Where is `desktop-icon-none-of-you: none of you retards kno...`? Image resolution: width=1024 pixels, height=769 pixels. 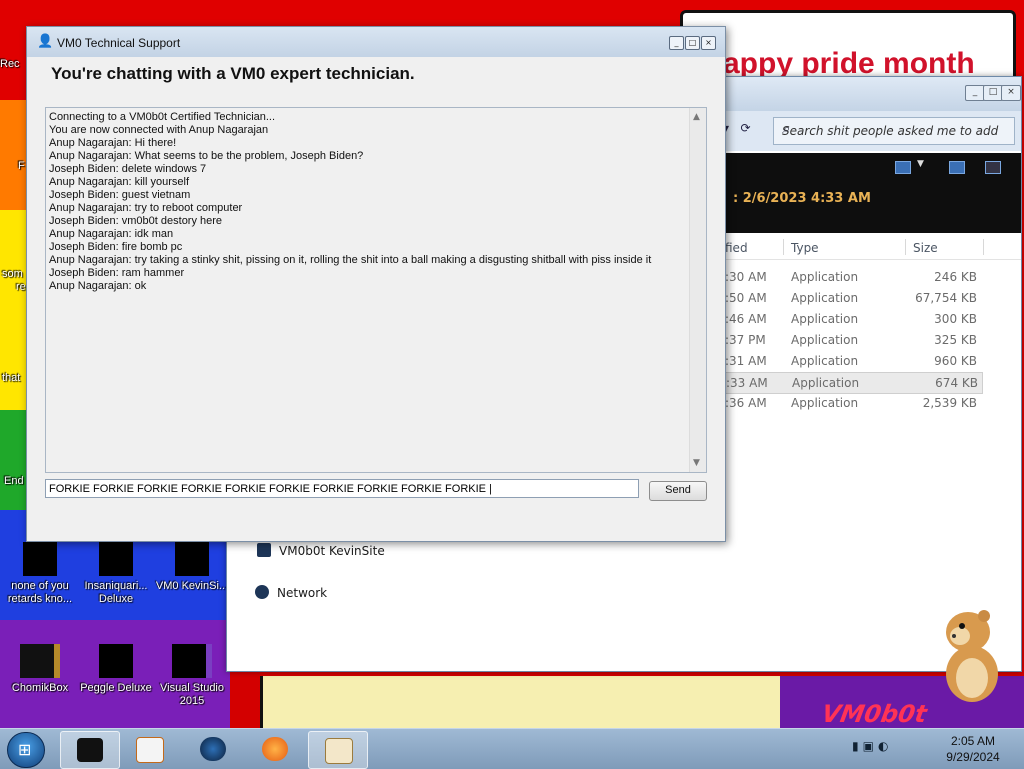 desktop-icon-none-of-you: none of you retards kno... is located at coordinates (40, 574).